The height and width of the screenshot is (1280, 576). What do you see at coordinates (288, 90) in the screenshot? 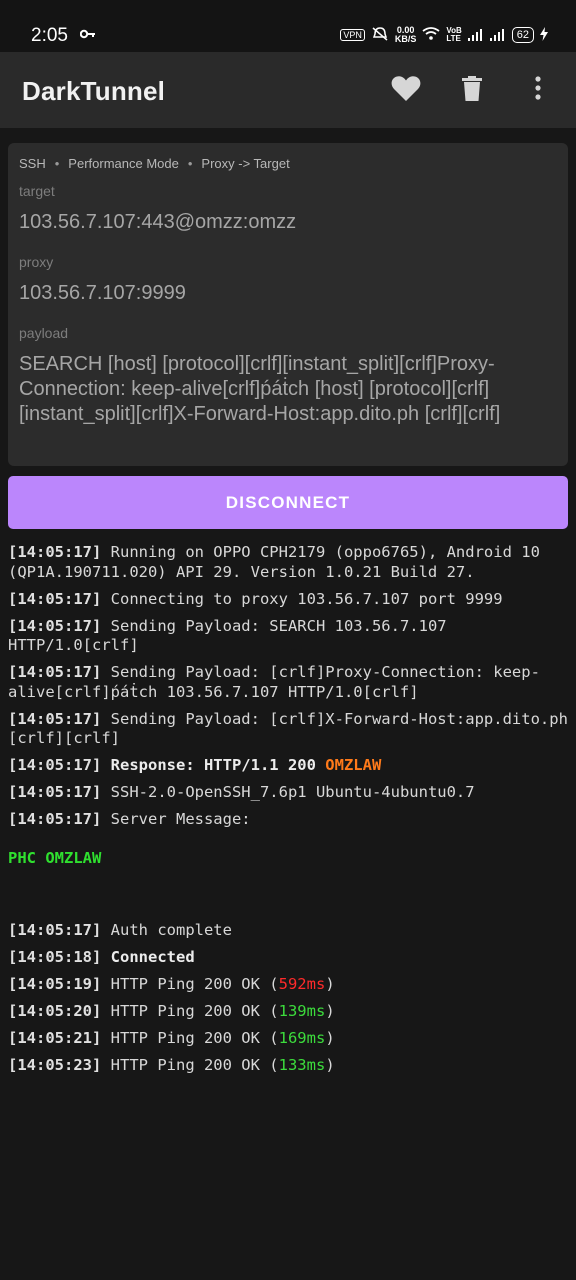
I see `app-bar: DarkTunnel` at bounding box center [288, 90].